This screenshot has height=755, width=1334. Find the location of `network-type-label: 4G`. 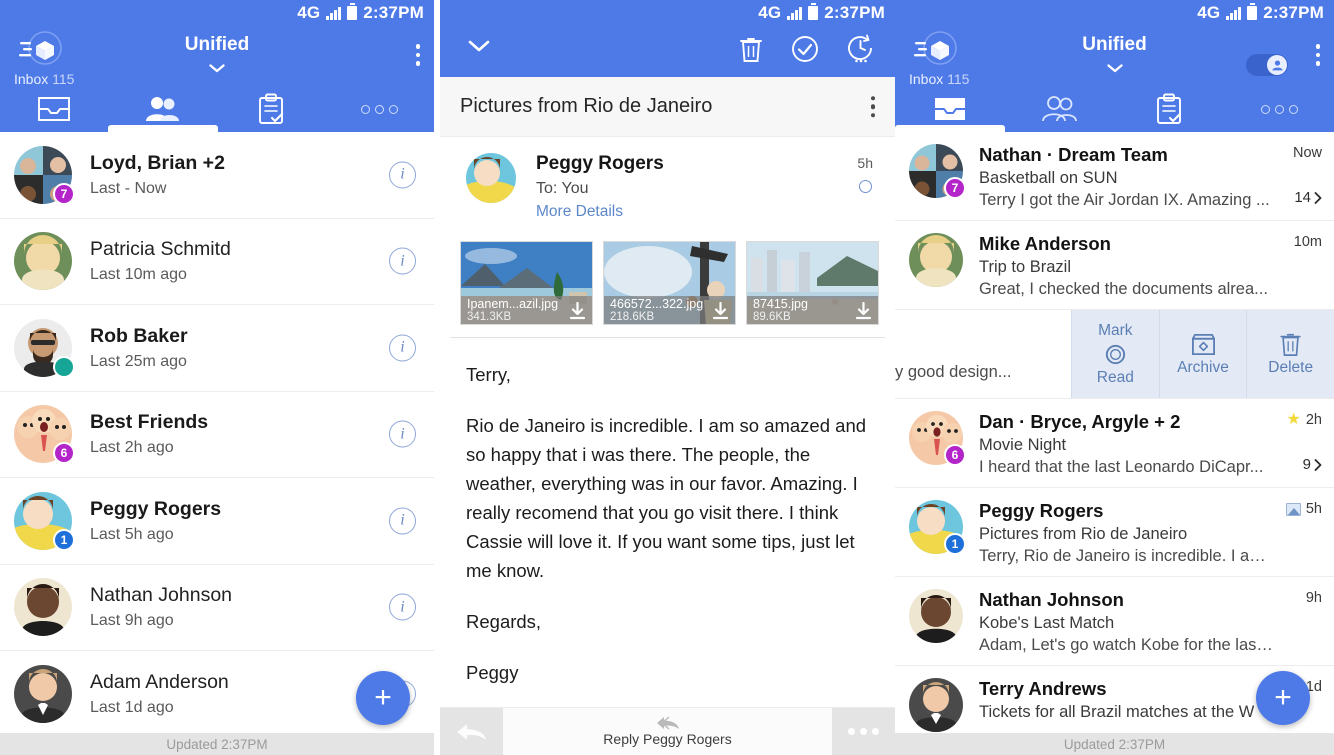

network-type-label: 4G is located at coordinates (1209, 12).